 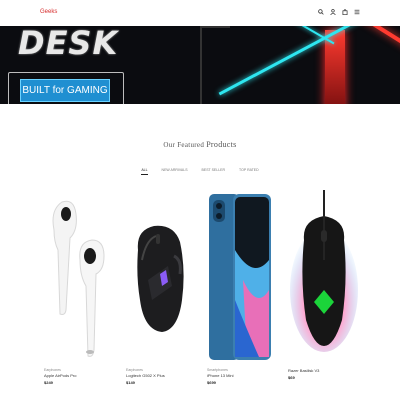 I want to click on product-card: Smartphones iPhone 13 Mini $699, so click(x=247, y=287).